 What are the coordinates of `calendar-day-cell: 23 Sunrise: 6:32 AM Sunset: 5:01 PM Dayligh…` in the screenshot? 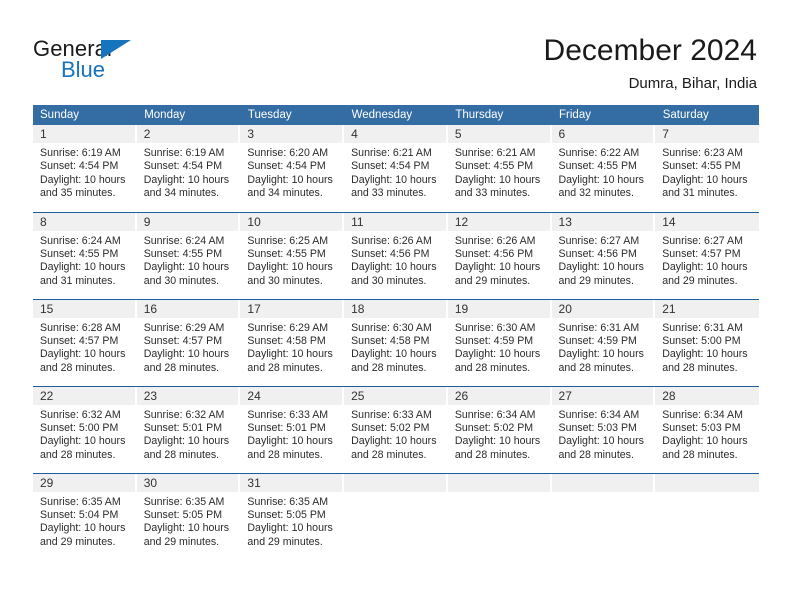 It's located at (188, 429).